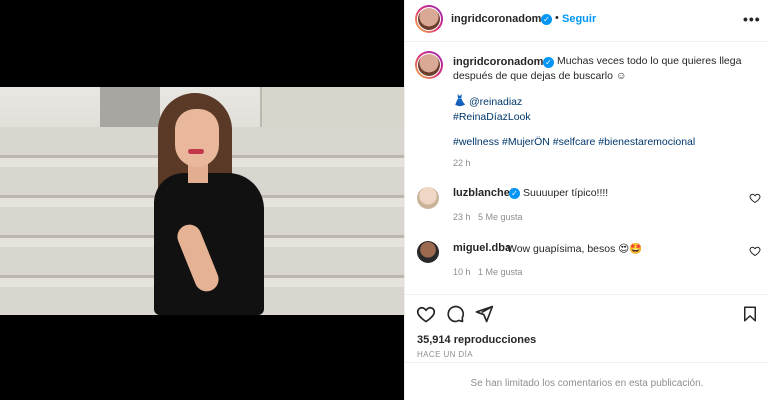 The width and height of the screenshot is (768, 405). What do you see at coordinates (586, 308) in the screenshot?
I see `post-actions-bar` at bounding box center [586, 308].